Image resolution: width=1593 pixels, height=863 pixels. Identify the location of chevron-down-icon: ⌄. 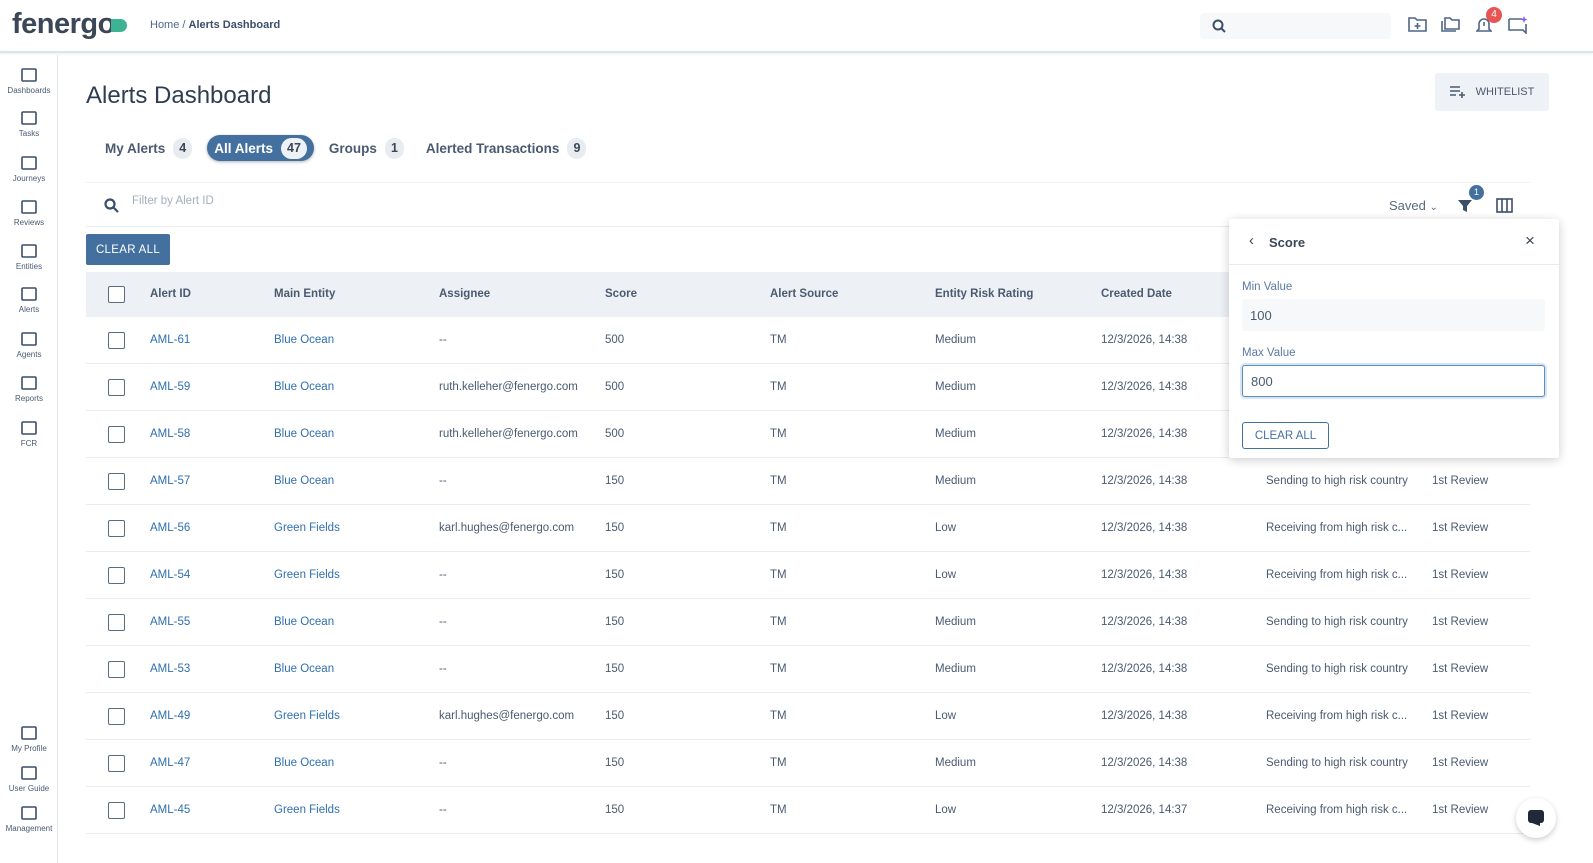
(1433, 207).